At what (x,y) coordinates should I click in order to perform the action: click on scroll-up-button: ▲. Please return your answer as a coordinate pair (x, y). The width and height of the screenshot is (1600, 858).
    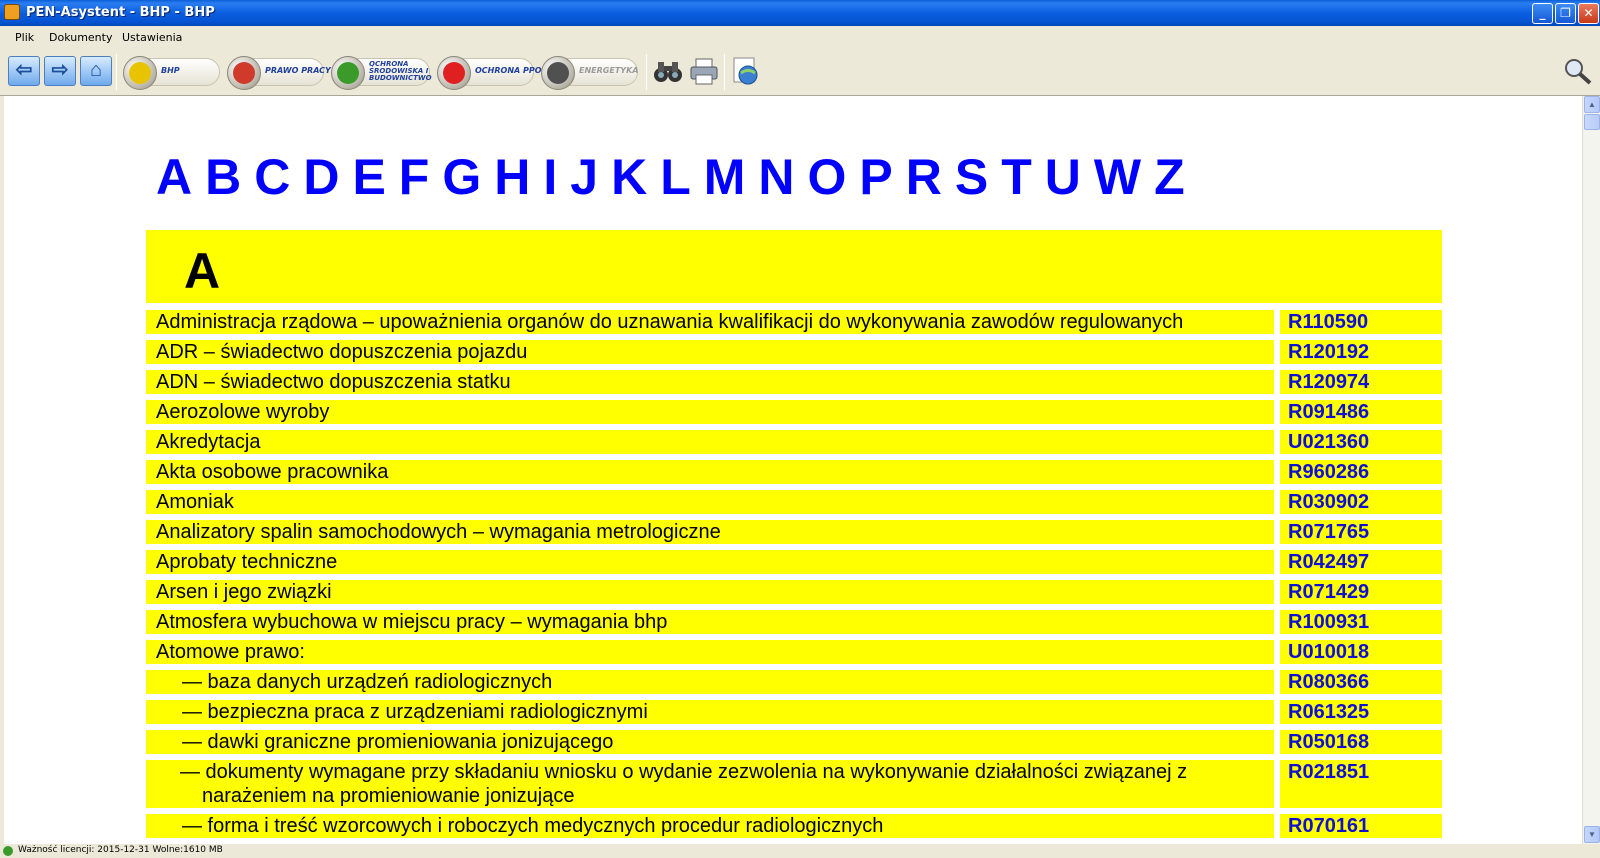
    Looking at the image, I should click on (1592, 104).